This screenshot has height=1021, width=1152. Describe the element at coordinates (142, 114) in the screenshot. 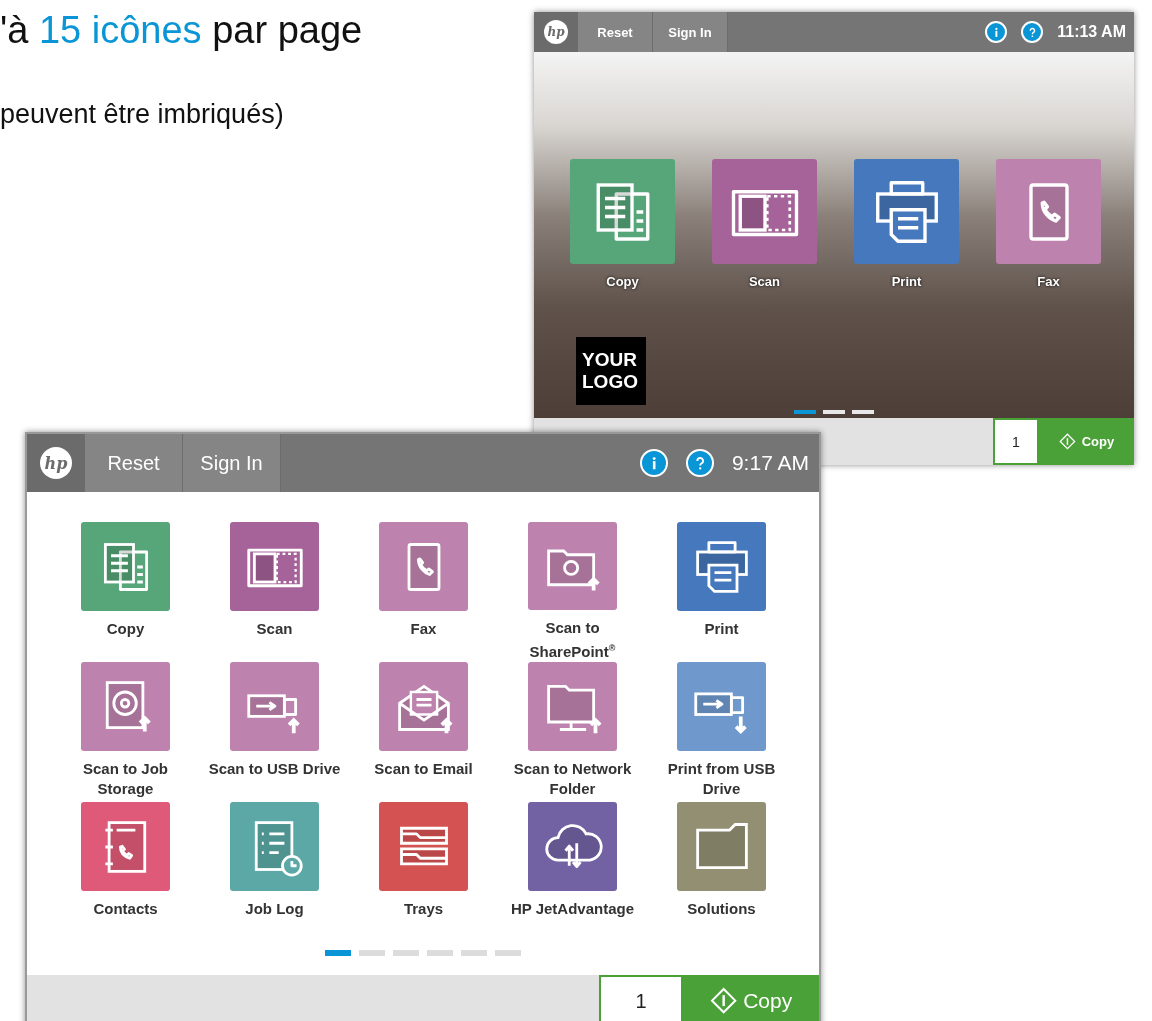

I see `headline-text: peuvent être imbriqués)` at that location.